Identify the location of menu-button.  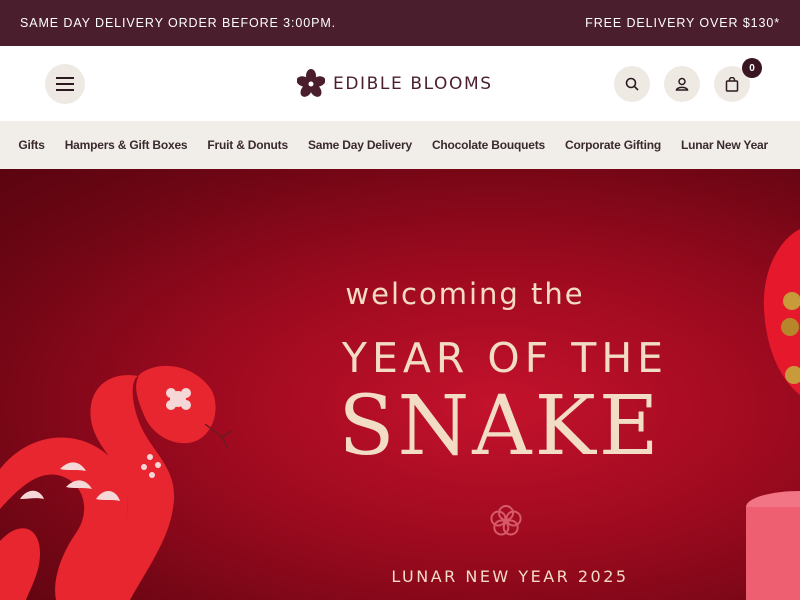
(65, 84).